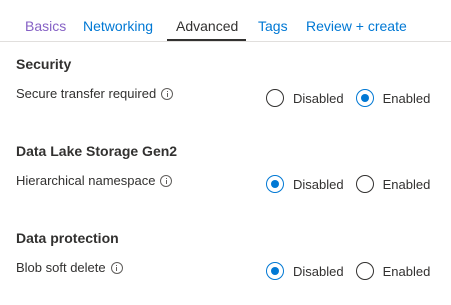  I want to click on section-title-security: Security, so click(44, 64).